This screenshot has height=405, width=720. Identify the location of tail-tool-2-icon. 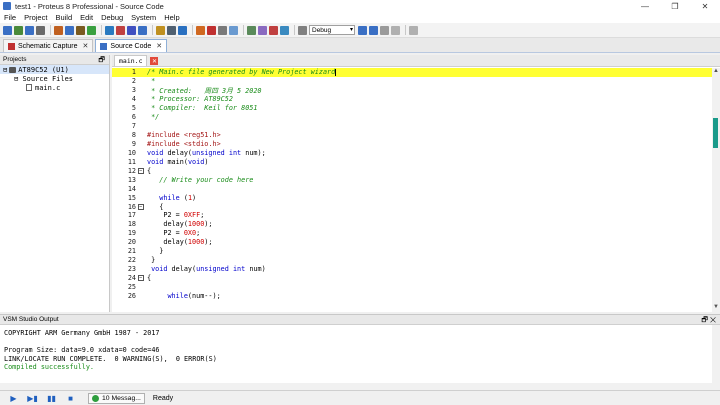
(373, 30).